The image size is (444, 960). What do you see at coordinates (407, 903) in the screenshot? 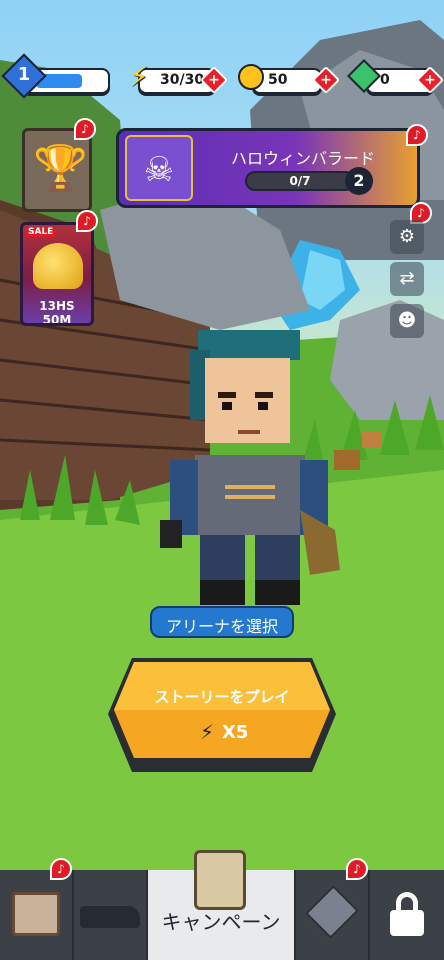
I see `lock-shackle-icon` at bounding box center [407, 903].